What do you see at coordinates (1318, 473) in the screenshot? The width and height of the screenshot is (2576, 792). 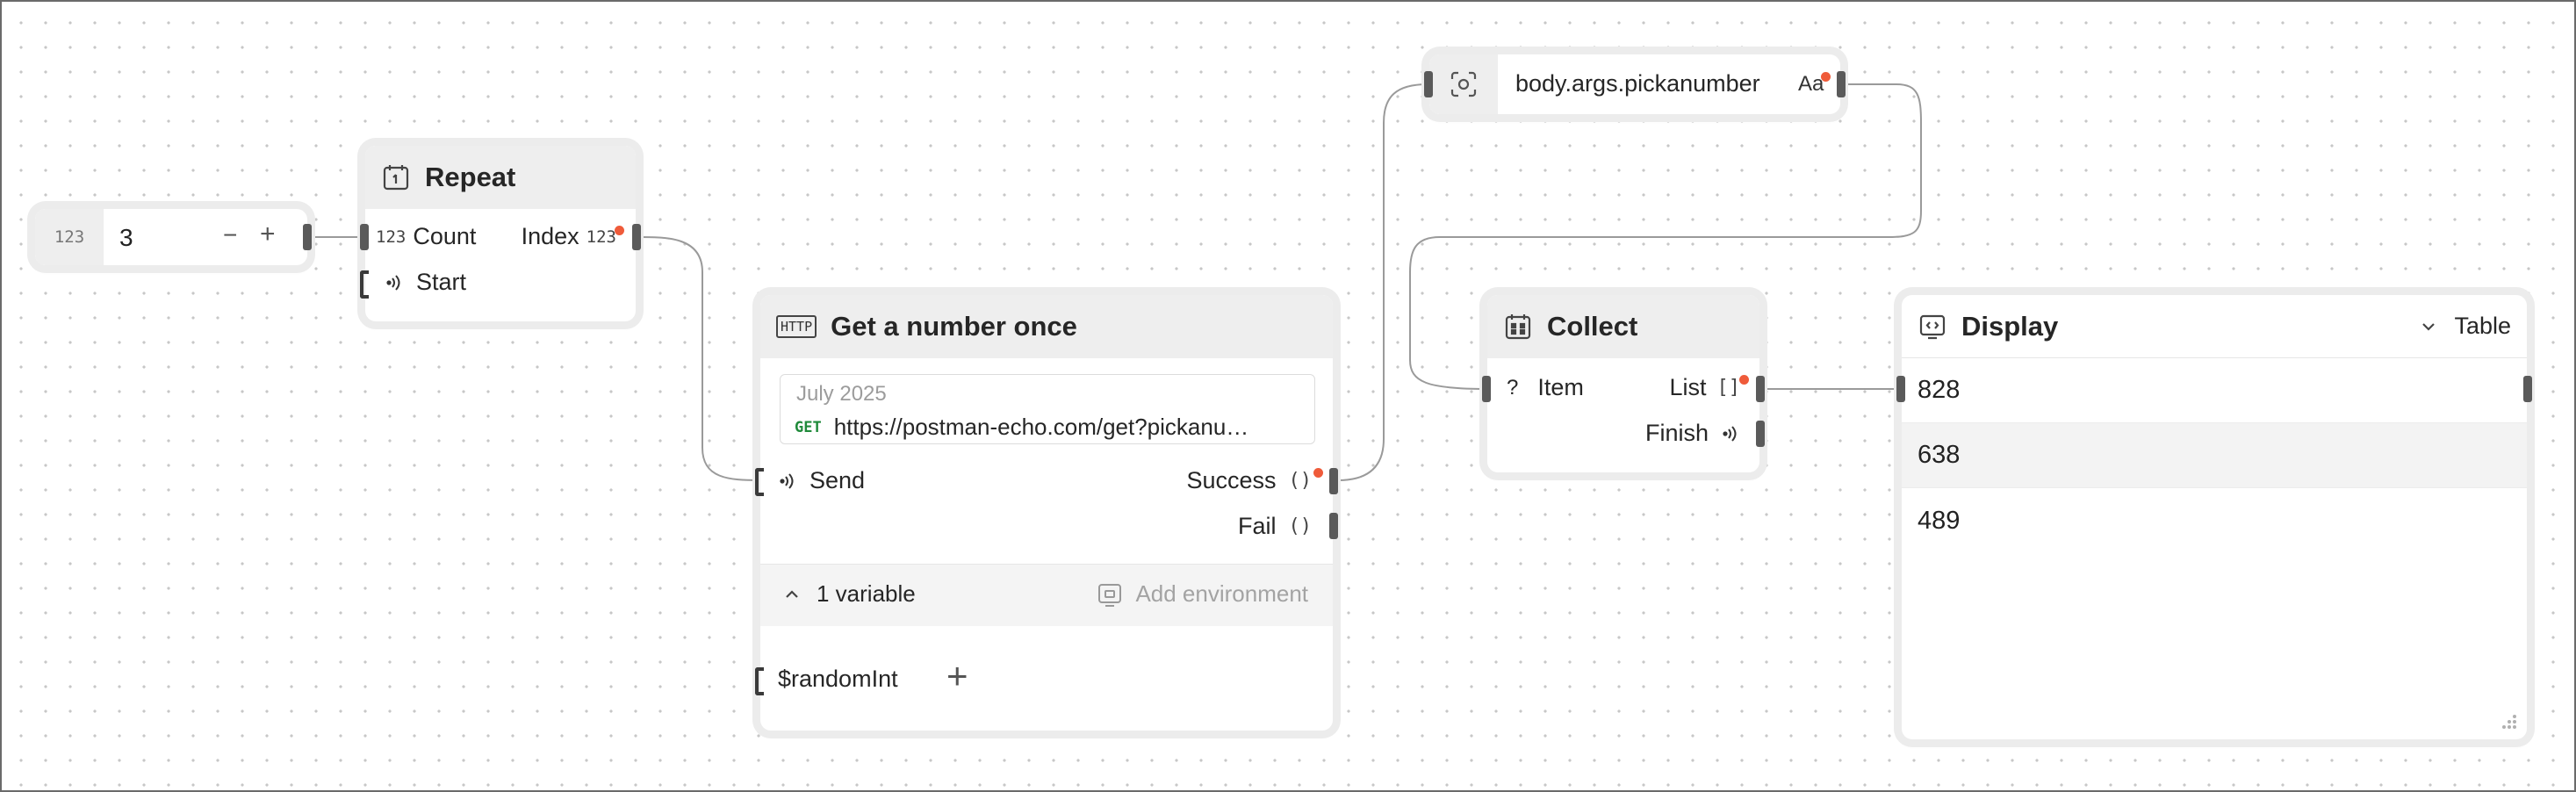 I see `success-connected-dot` at bounding box center [1318, 473].